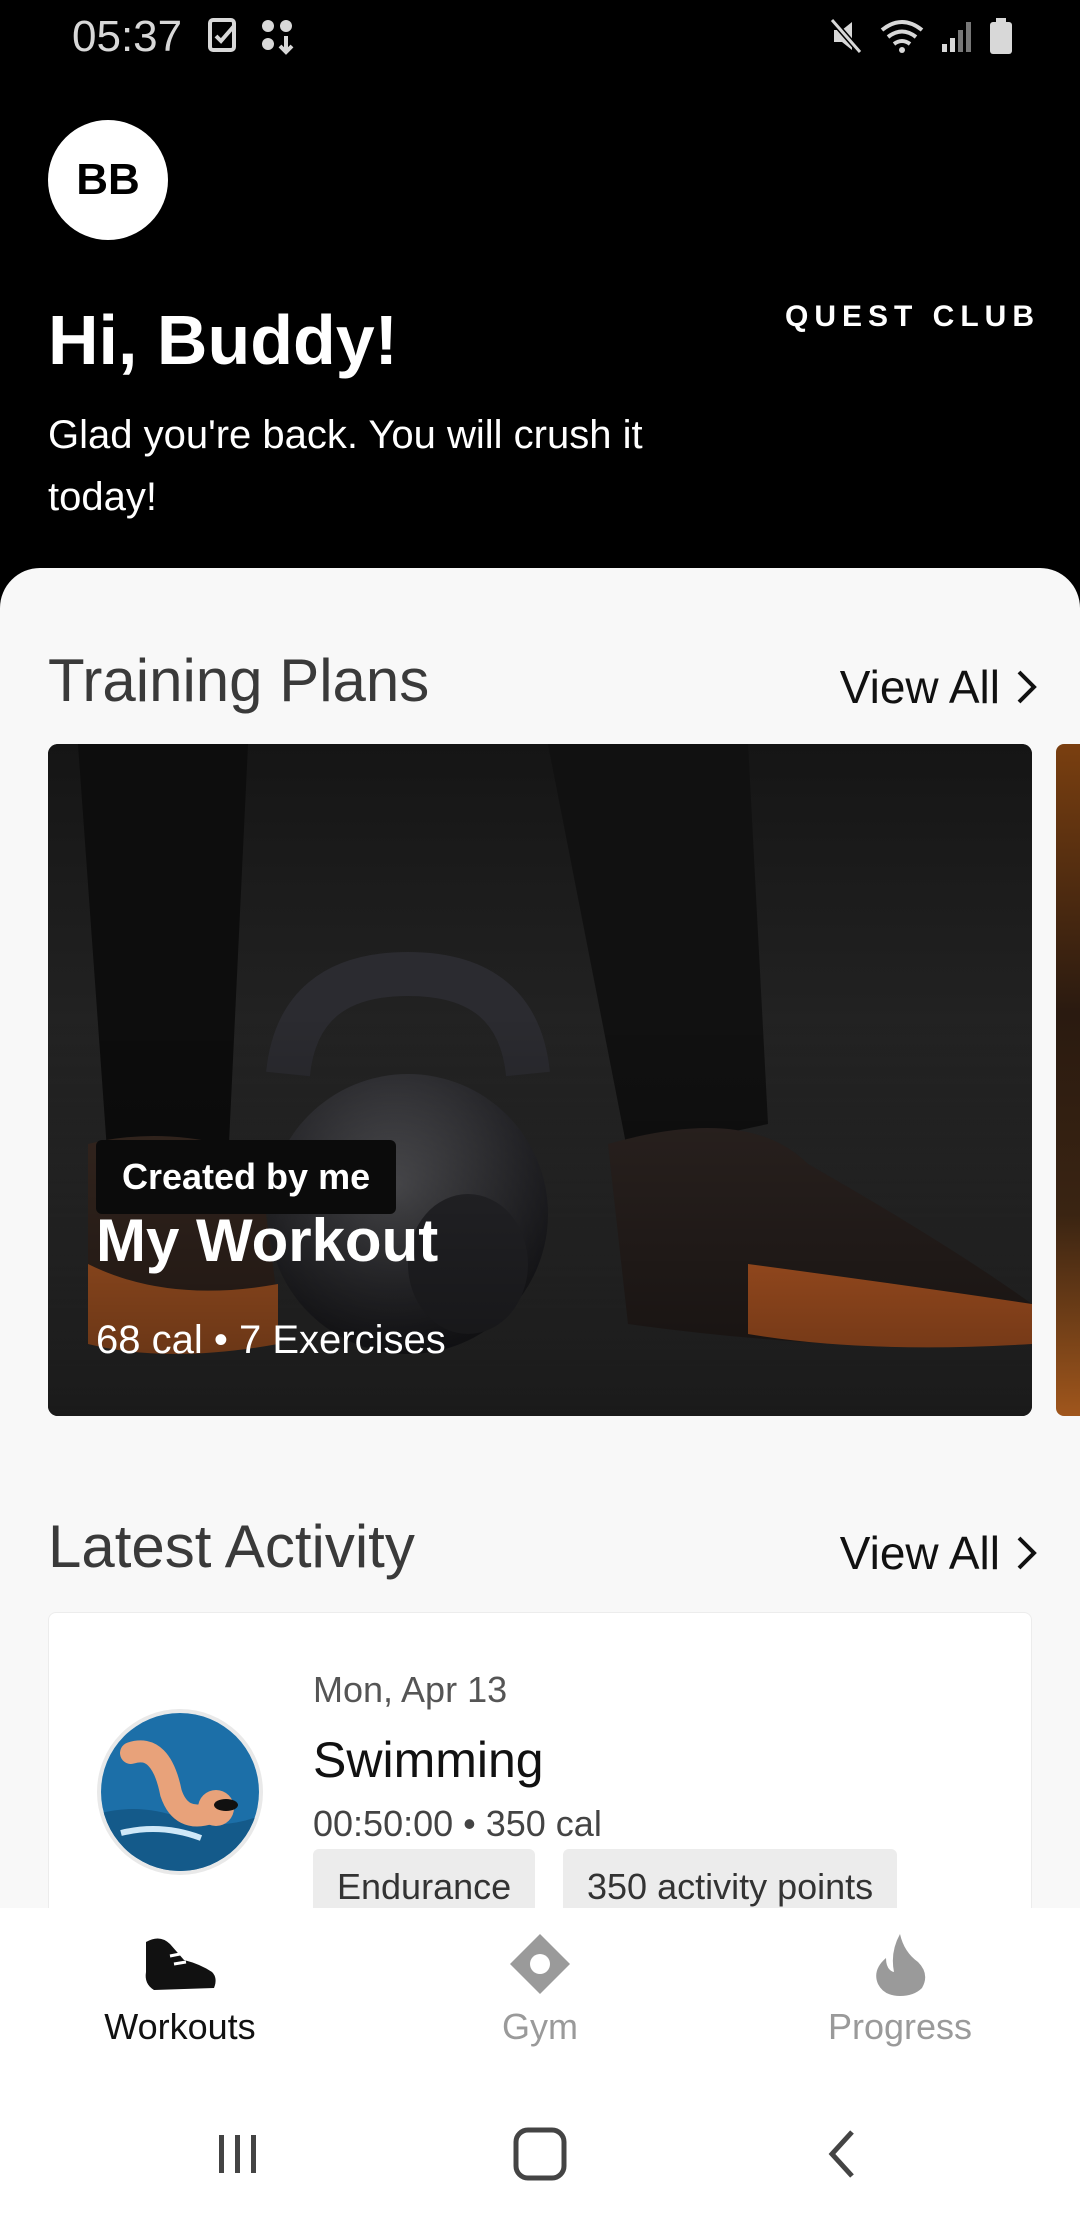  What do you see at coordinates (1068, 1080) in the screenshot?
I see `training-plan-card-next` at bounding box center [1068, 1080].